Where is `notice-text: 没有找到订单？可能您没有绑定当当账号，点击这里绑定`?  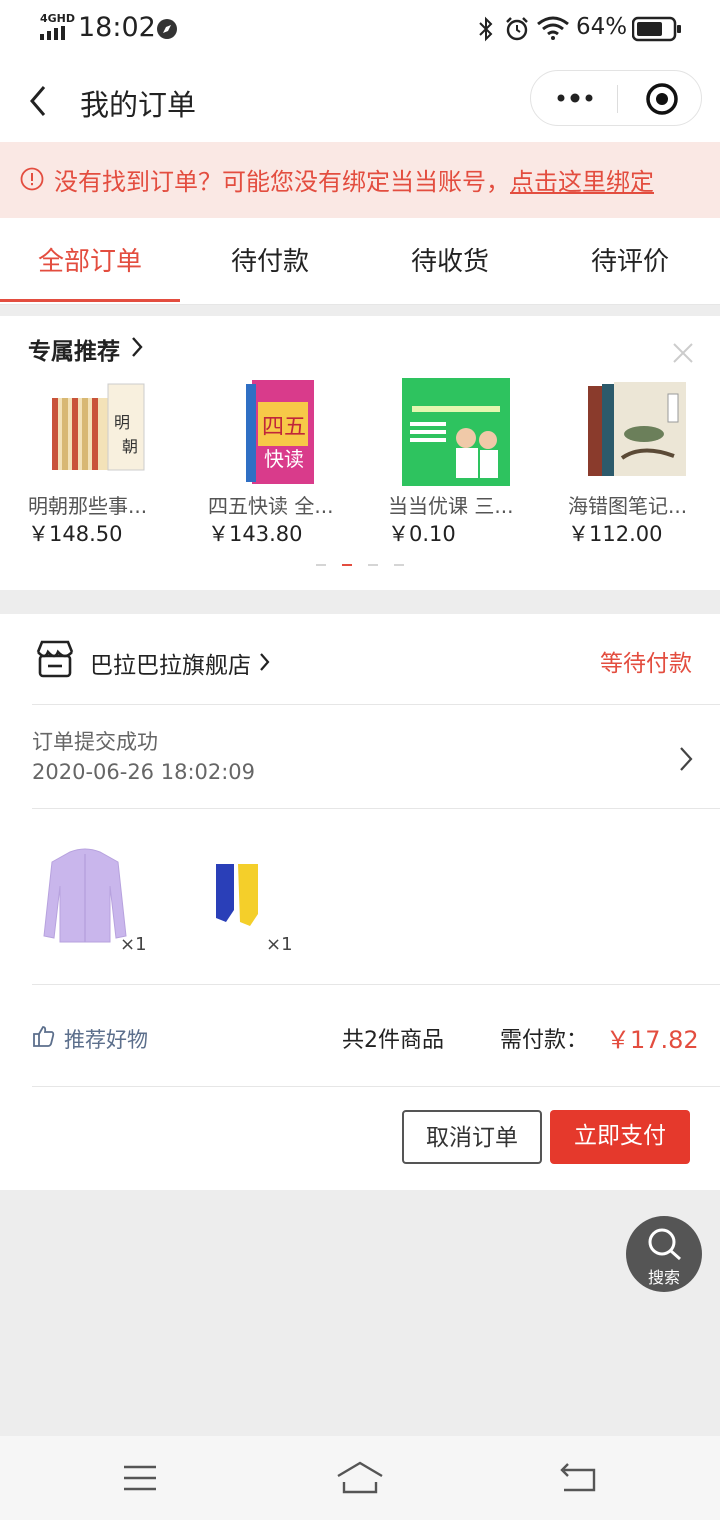
notice-text: 没有找到订单？可能您没有绑定当当账号，点击这里绑定 is located at coordinates (354, 179).